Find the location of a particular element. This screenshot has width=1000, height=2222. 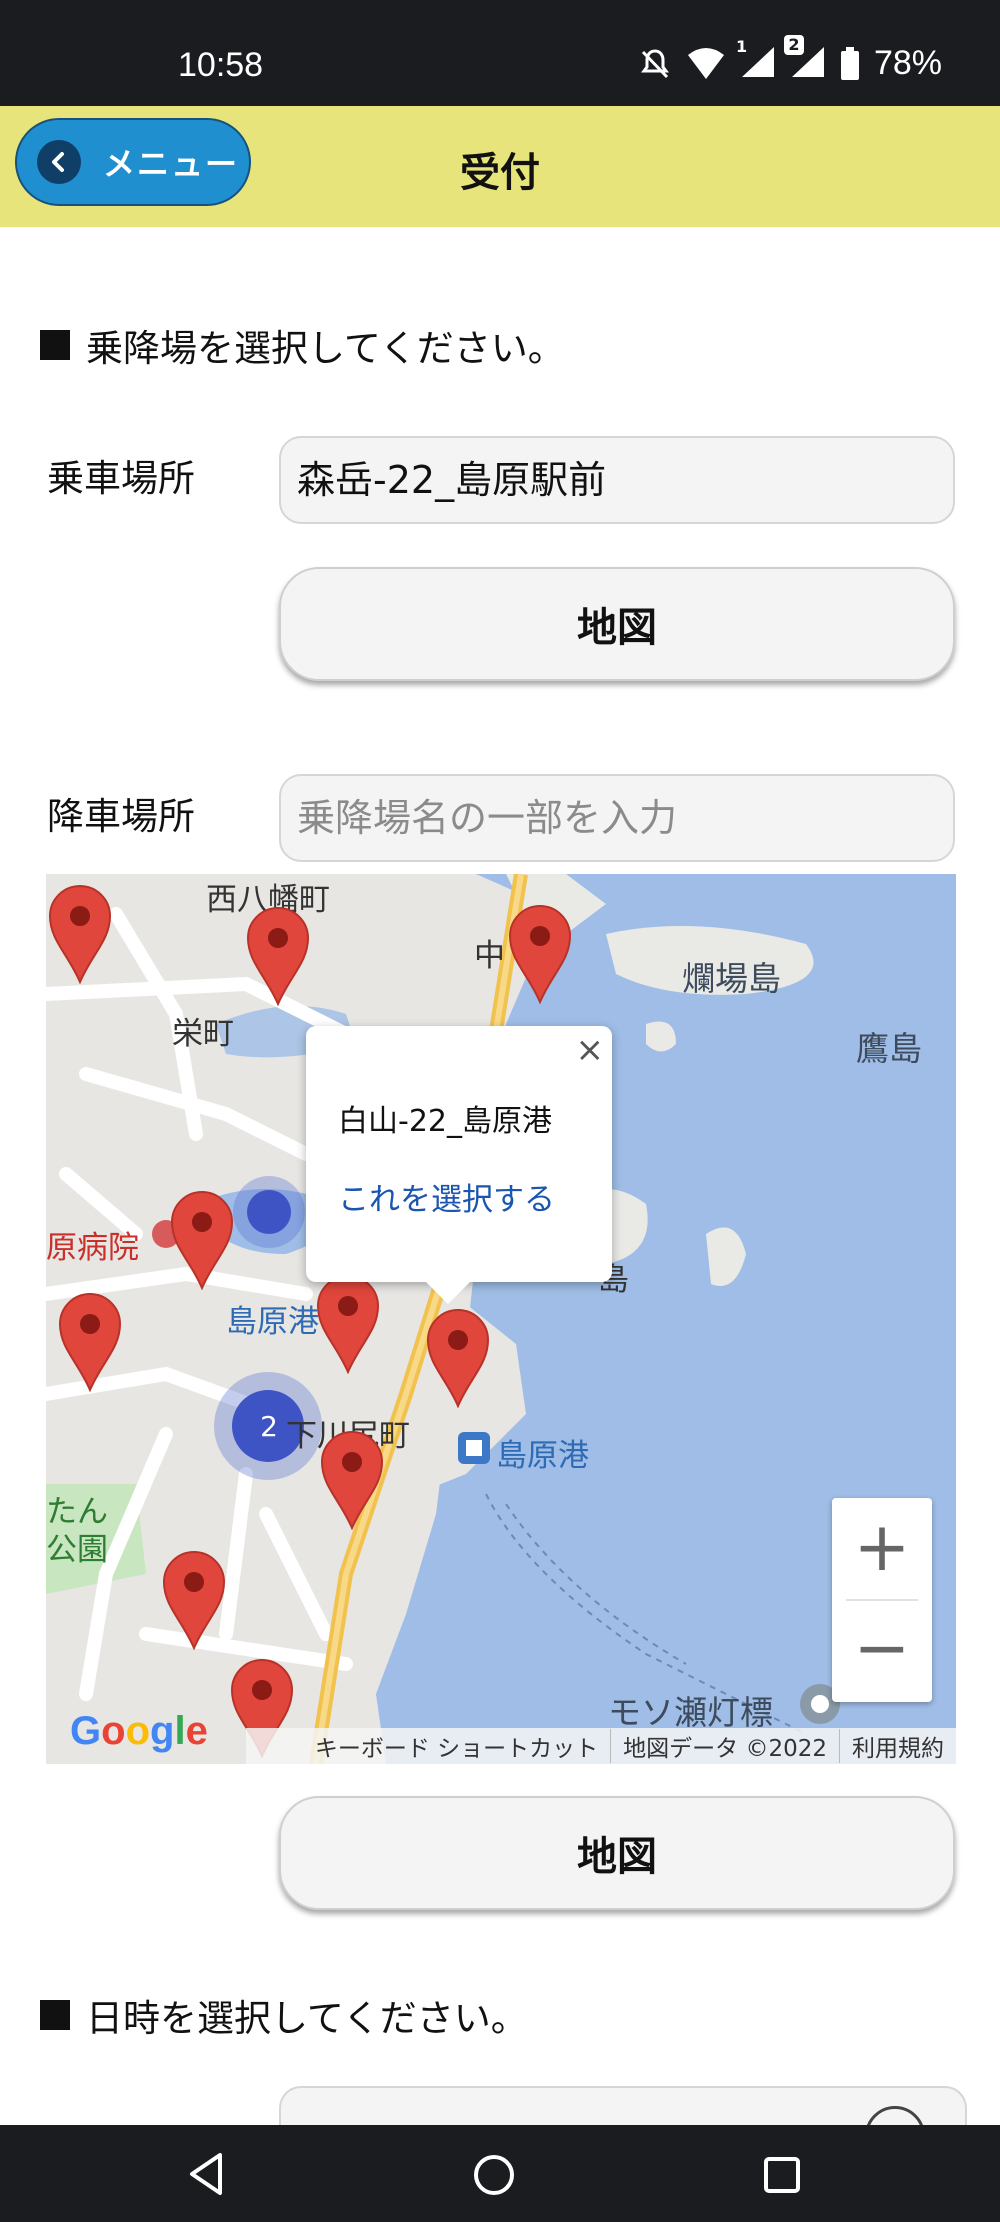

navigation-bar is located at coordinates (500, 2173).